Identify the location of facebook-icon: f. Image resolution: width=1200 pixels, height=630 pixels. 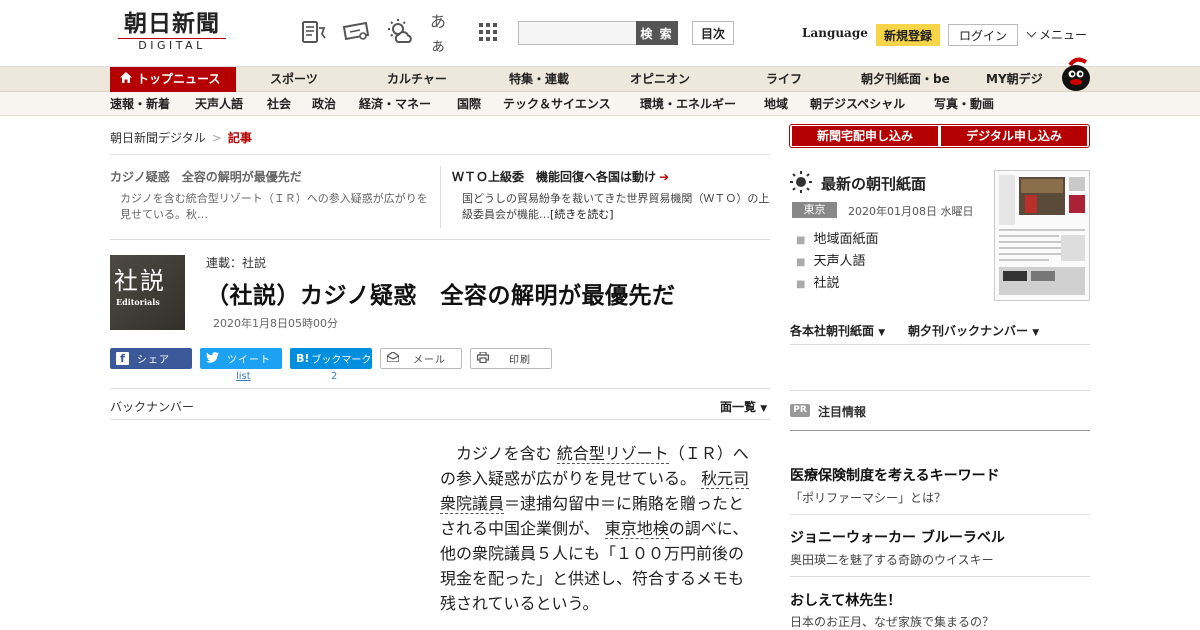
(122, 358).